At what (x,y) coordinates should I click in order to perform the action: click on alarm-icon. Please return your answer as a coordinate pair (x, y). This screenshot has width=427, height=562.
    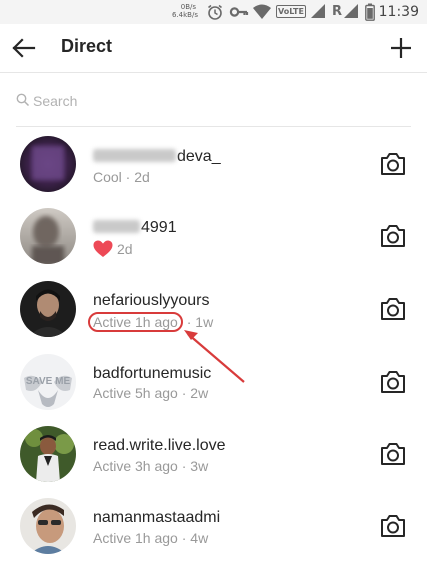
    Looking at the image, I should click on (215, 12).